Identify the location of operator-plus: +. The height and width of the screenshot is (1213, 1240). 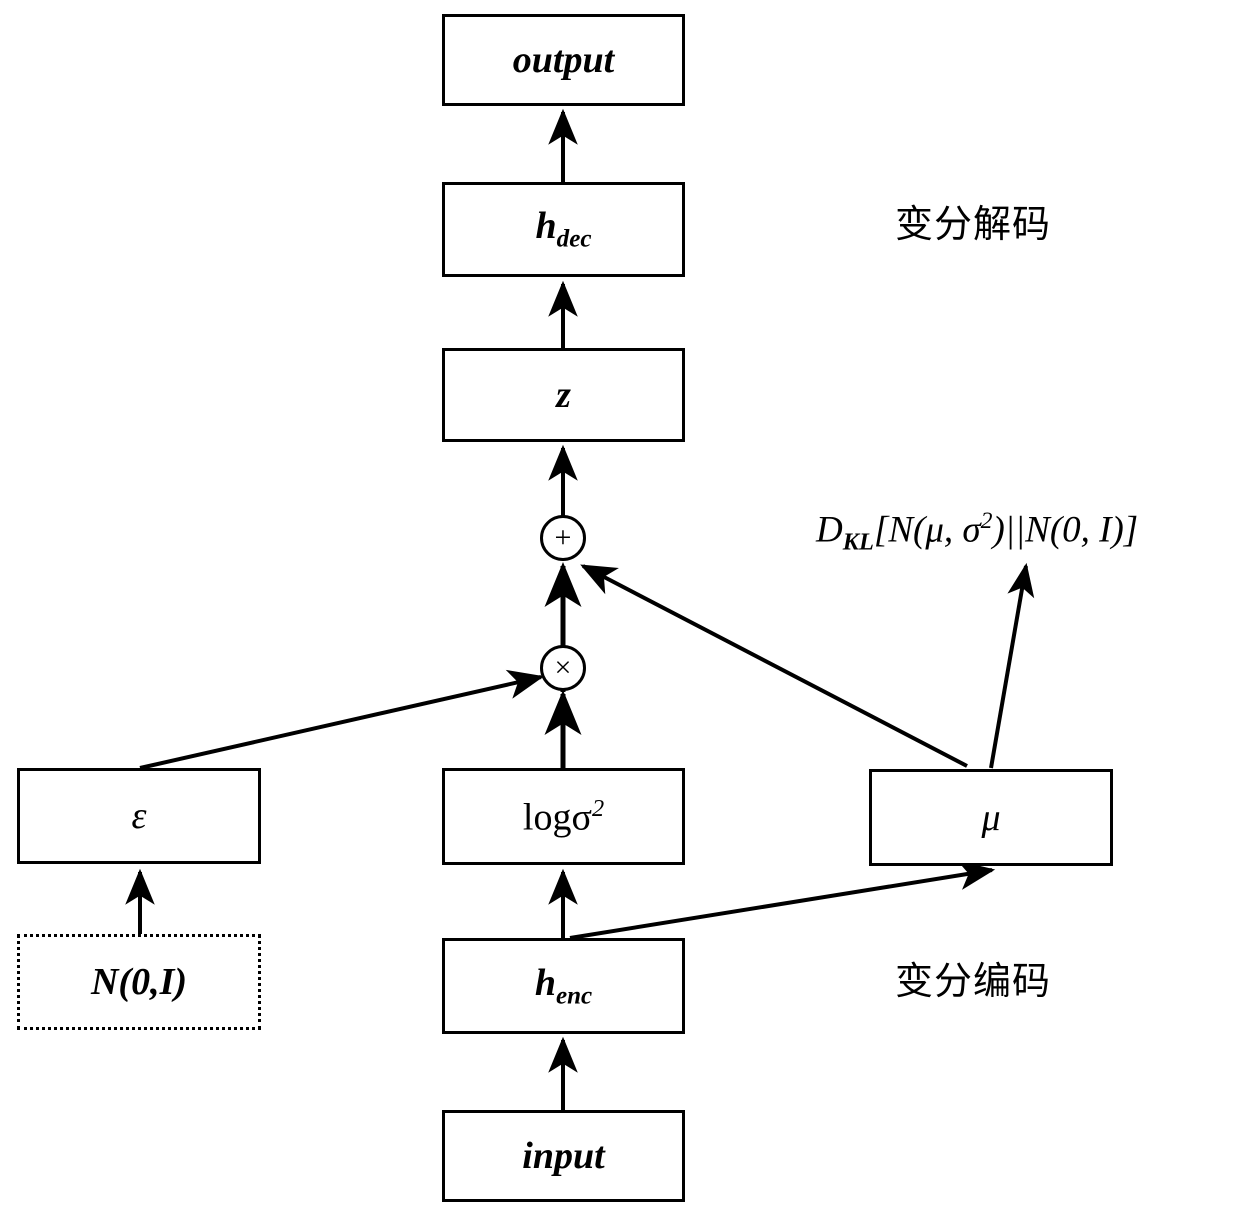
(563, 538).